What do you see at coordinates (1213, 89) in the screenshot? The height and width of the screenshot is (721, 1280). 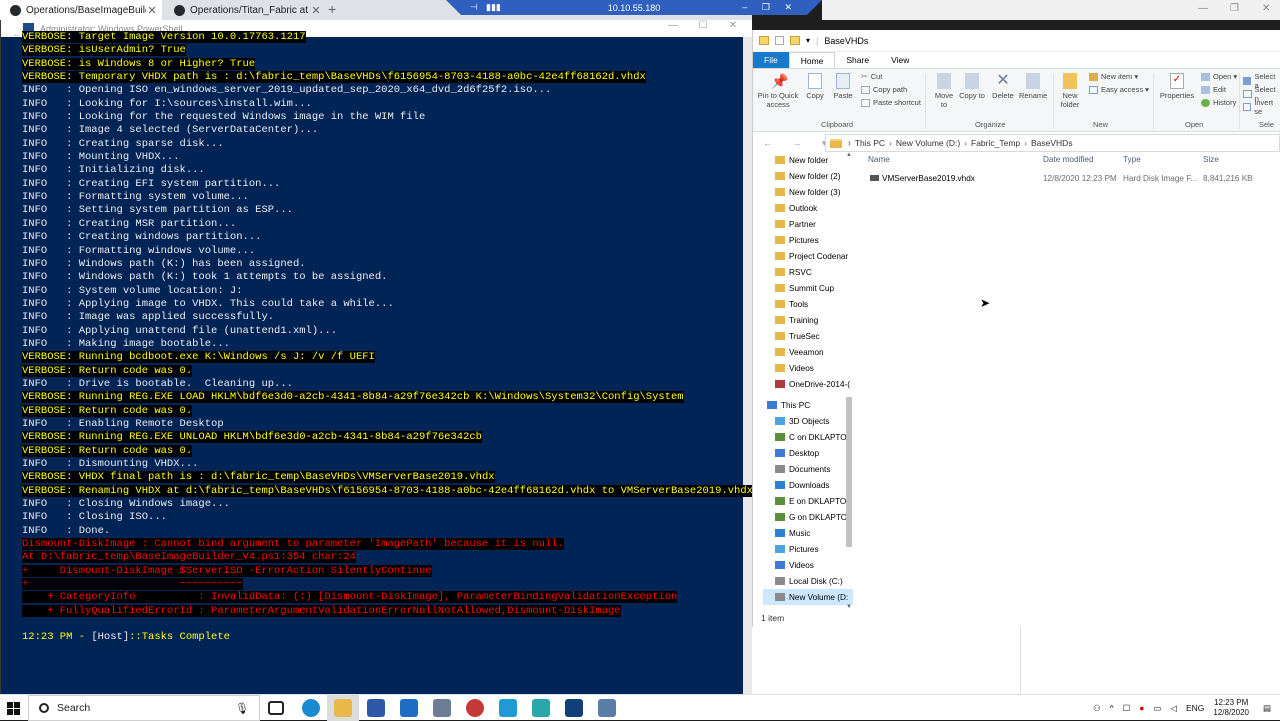 I see `edit-button: Edit` at bounding box center [1213, 89].